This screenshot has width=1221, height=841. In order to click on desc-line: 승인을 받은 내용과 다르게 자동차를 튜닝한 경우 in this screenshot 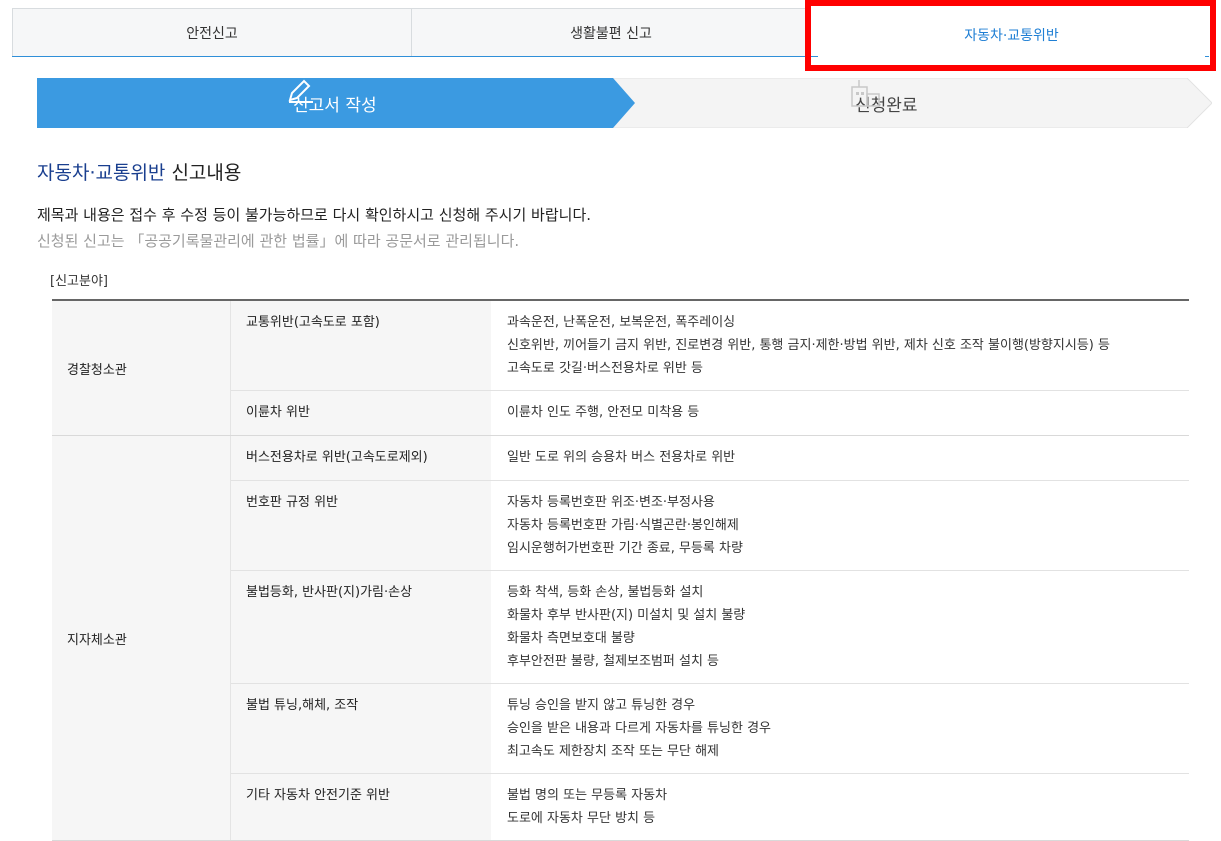, I will do `click(639, 728)`.